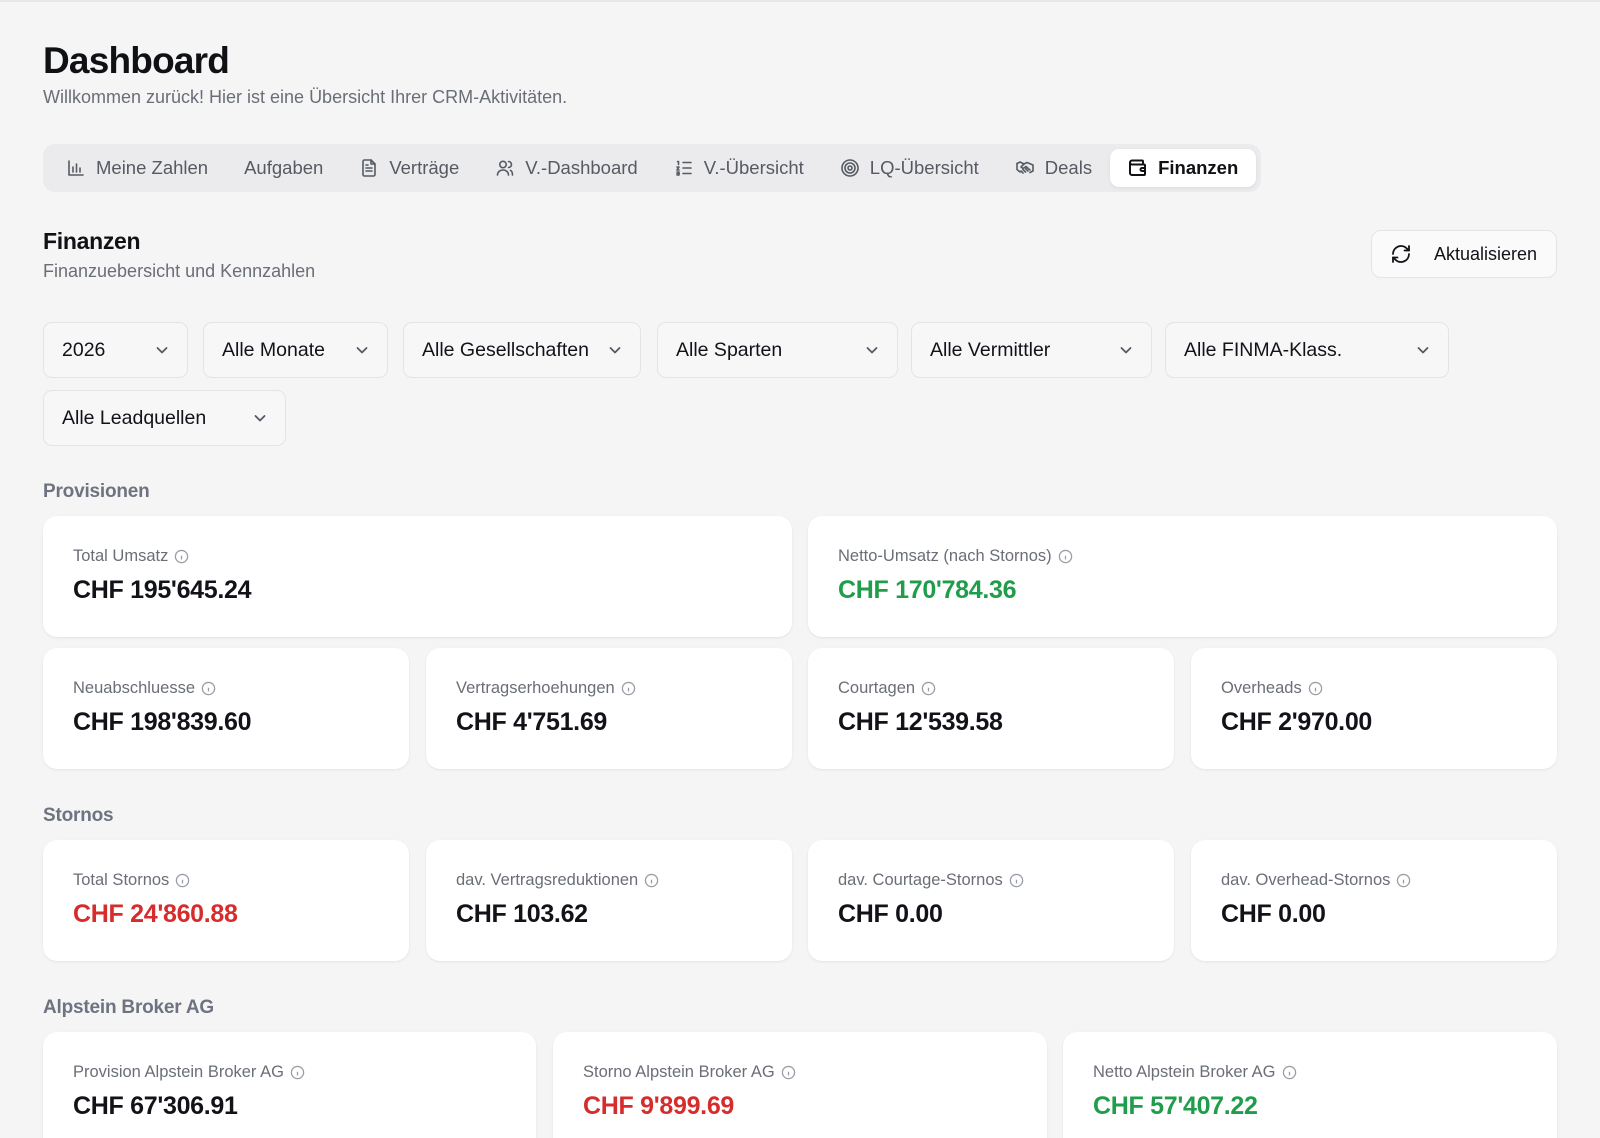 The height and width of the screenshot is (1138, 1600). I want to click on card-total-stornos: Total Stornos CHF 24'860.88, so click(226, 900).